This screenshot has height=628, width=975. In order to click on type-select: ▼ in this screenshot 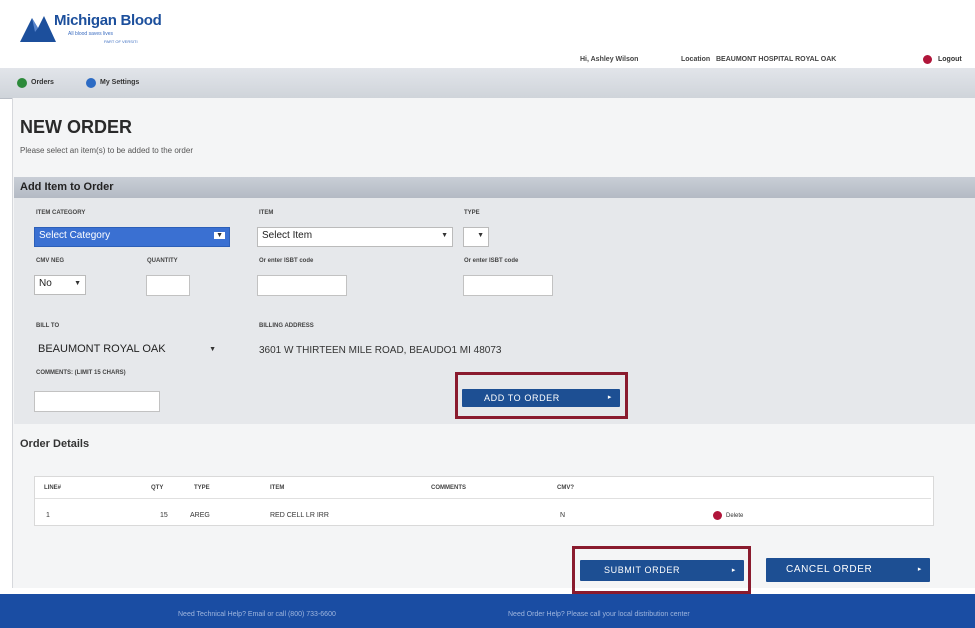, I will do `click(476, 237)`.